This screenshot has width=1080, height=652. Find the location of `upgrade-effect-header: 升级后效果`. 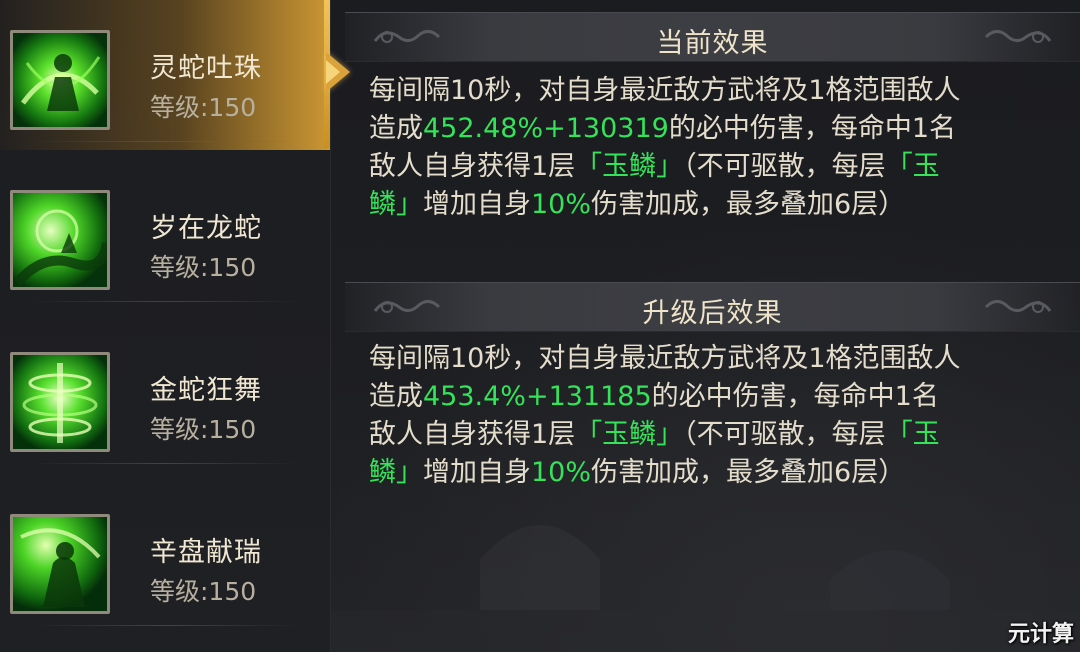

upgrade-effect-header: 升级后效果 is located at coordinates (712, 307).